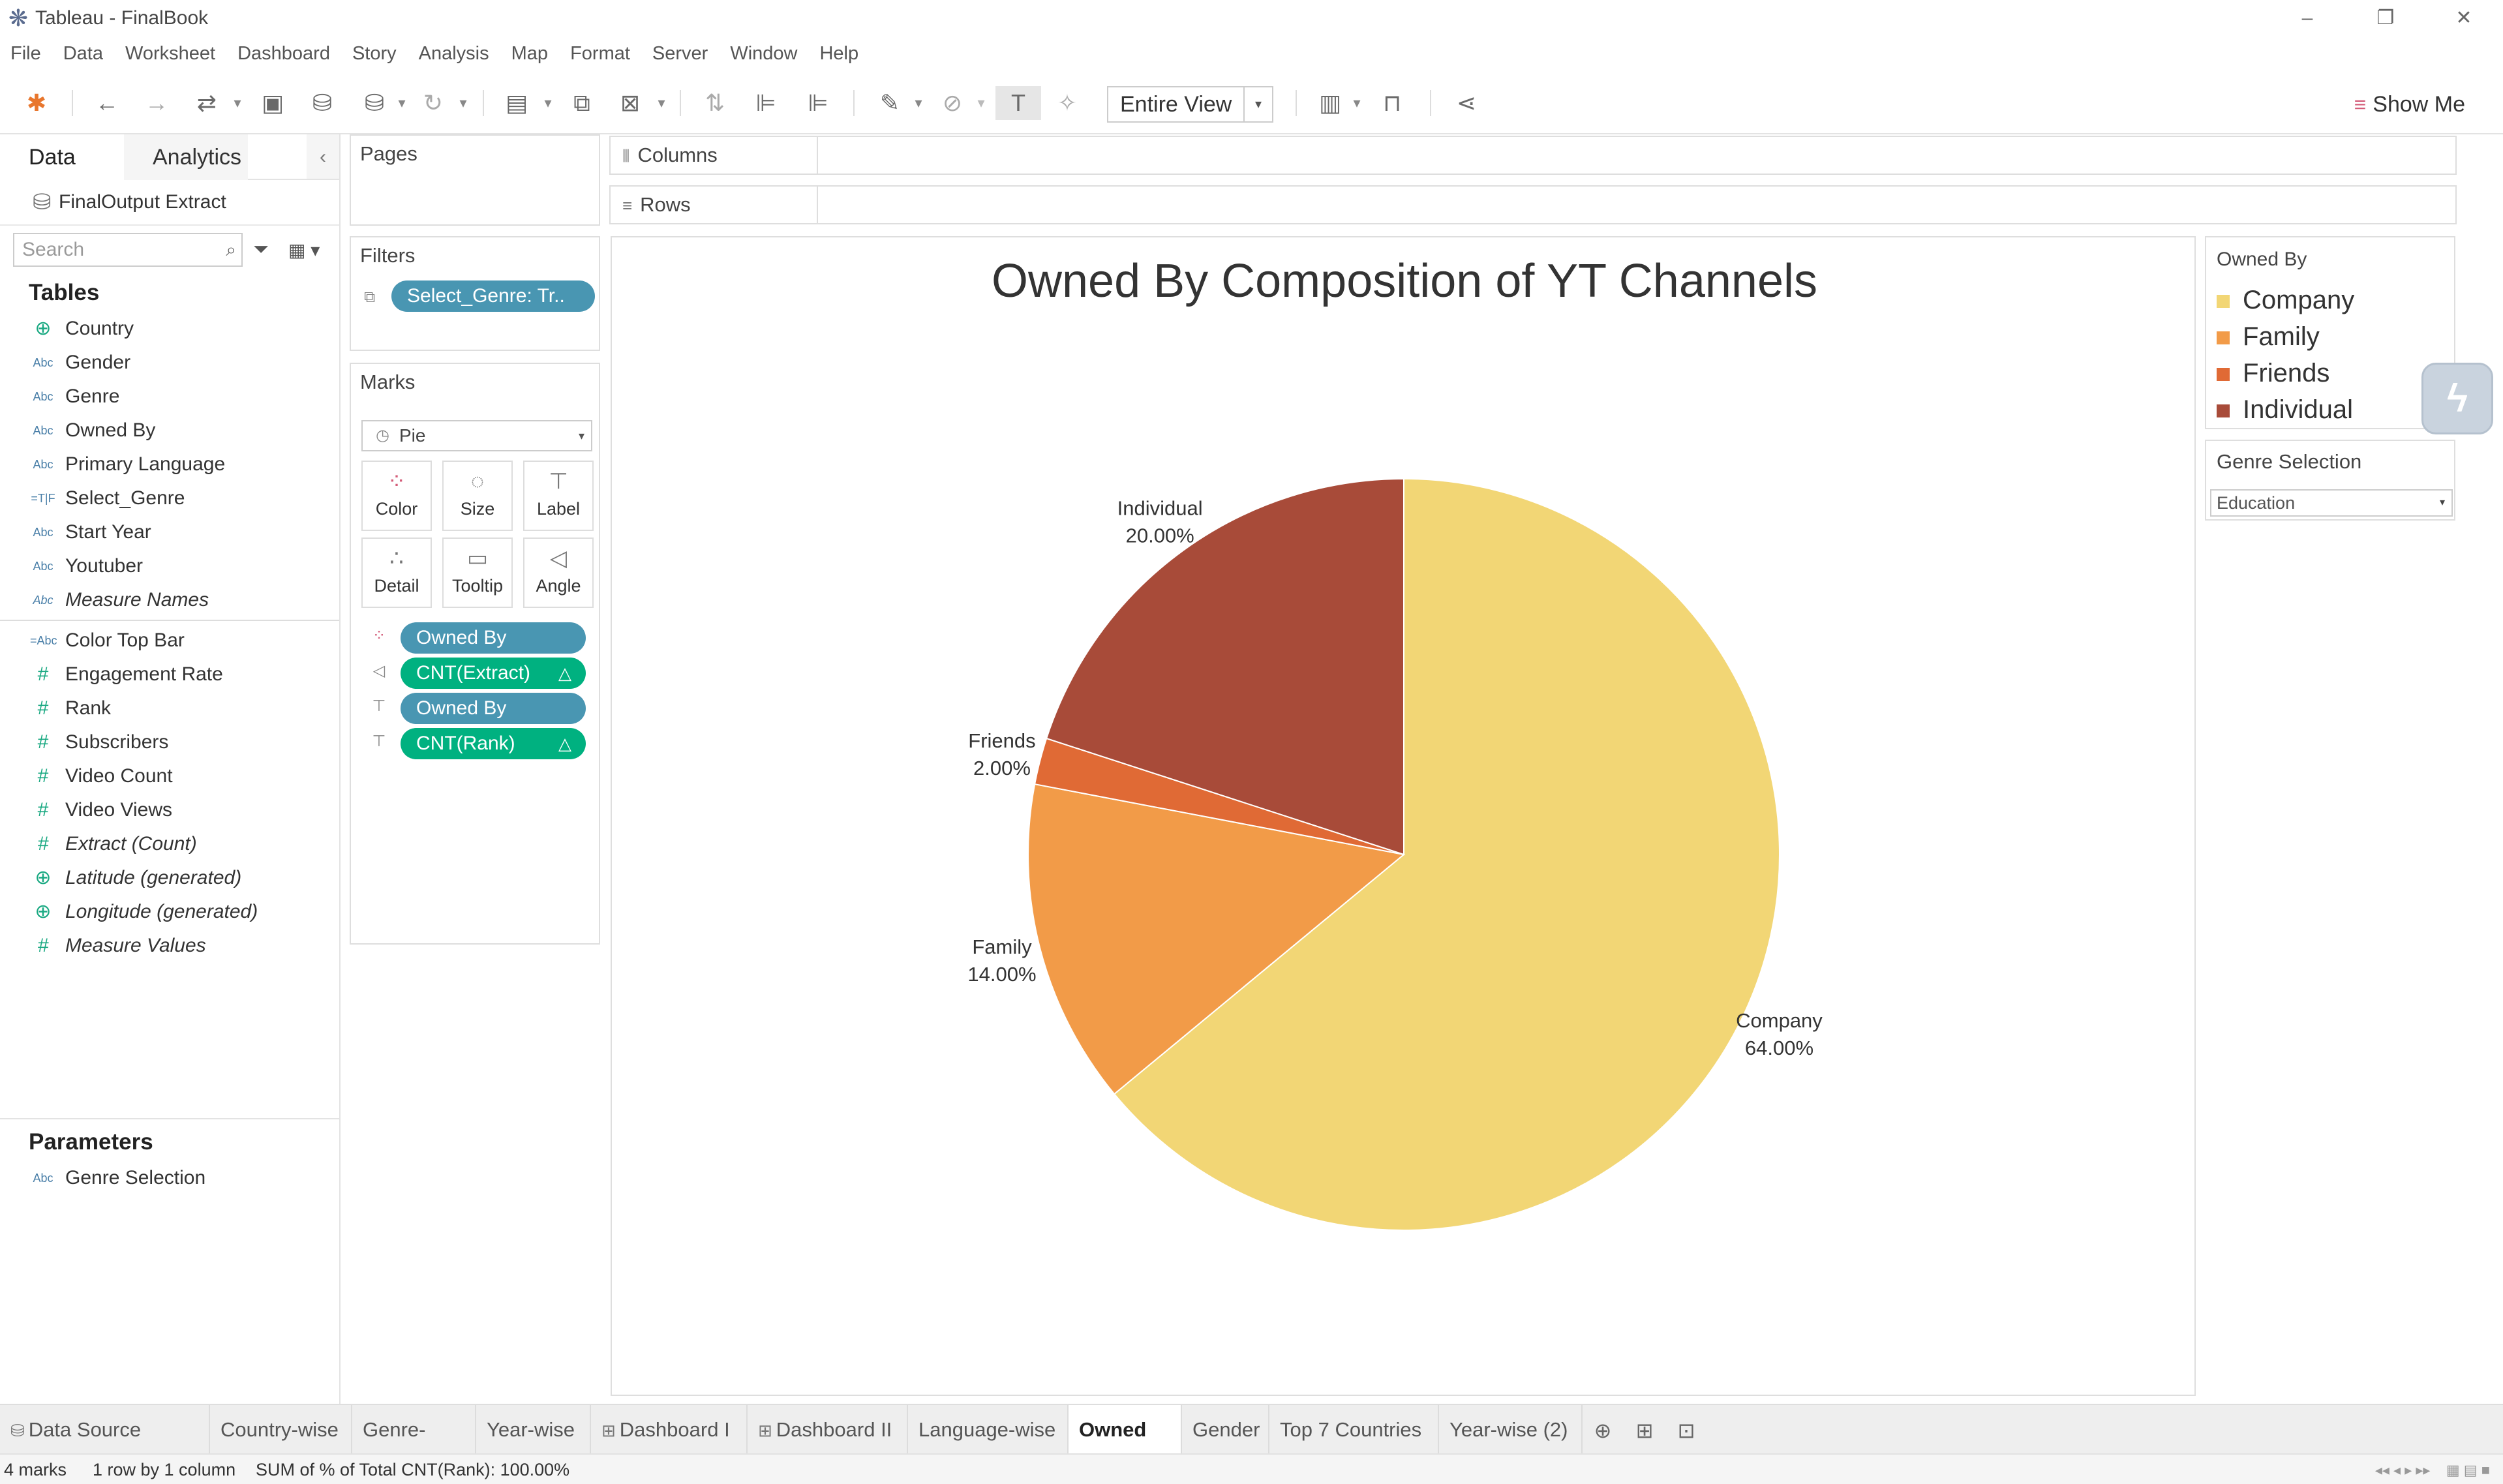 This screenshot has height=1484, width=2503. I want to click on tab-year-wise-2: Year-wise (2), so click(1511, 1430).